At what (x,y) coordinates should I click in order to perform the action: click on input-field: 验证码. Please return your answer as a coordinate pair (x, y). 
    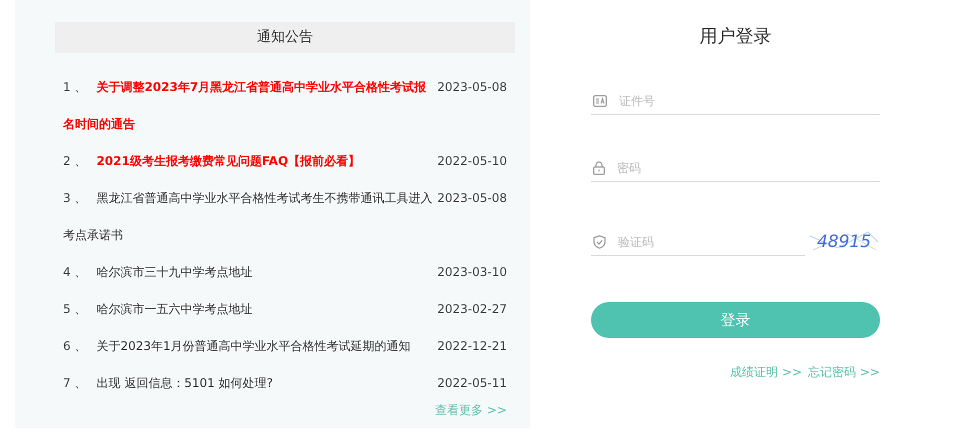
    Looking at the image, I should click on (711, 242).